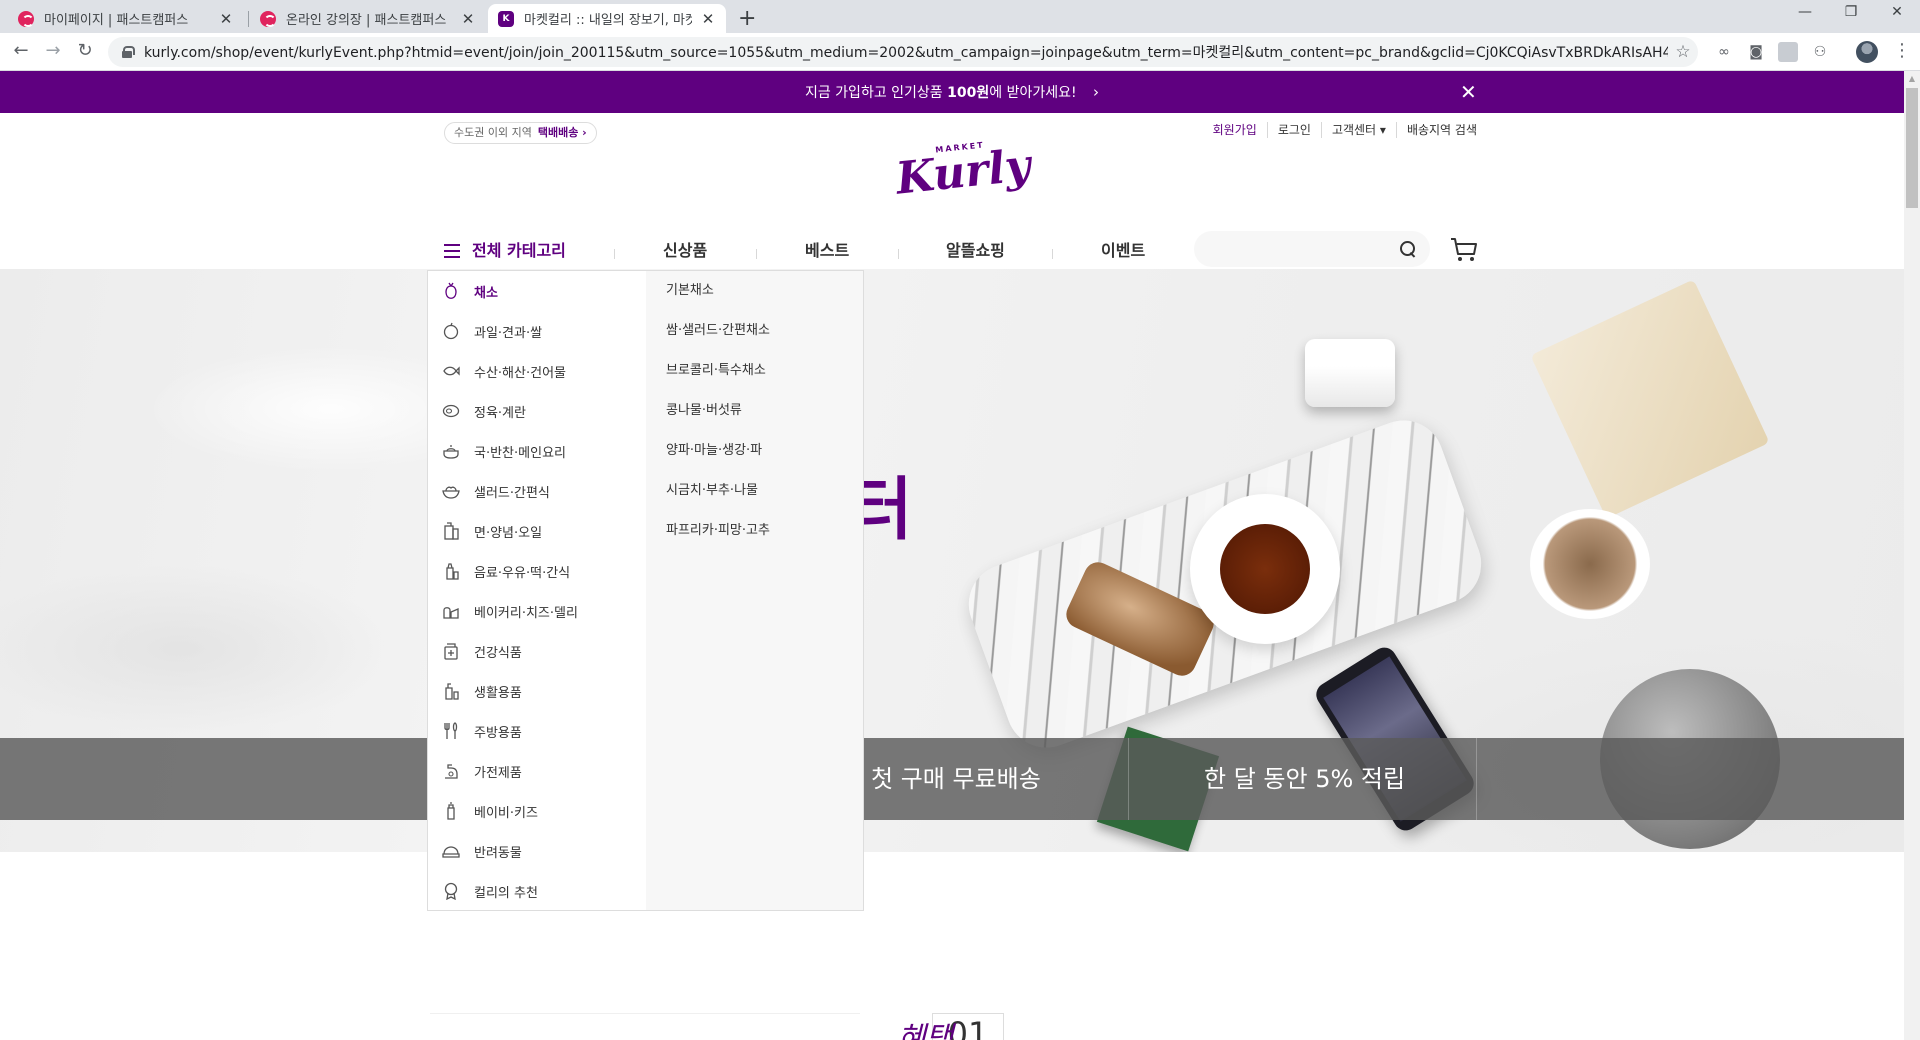  Describe the element at coordinates (1464, 250) in the screenshot. I see `cart-icon` at that location.